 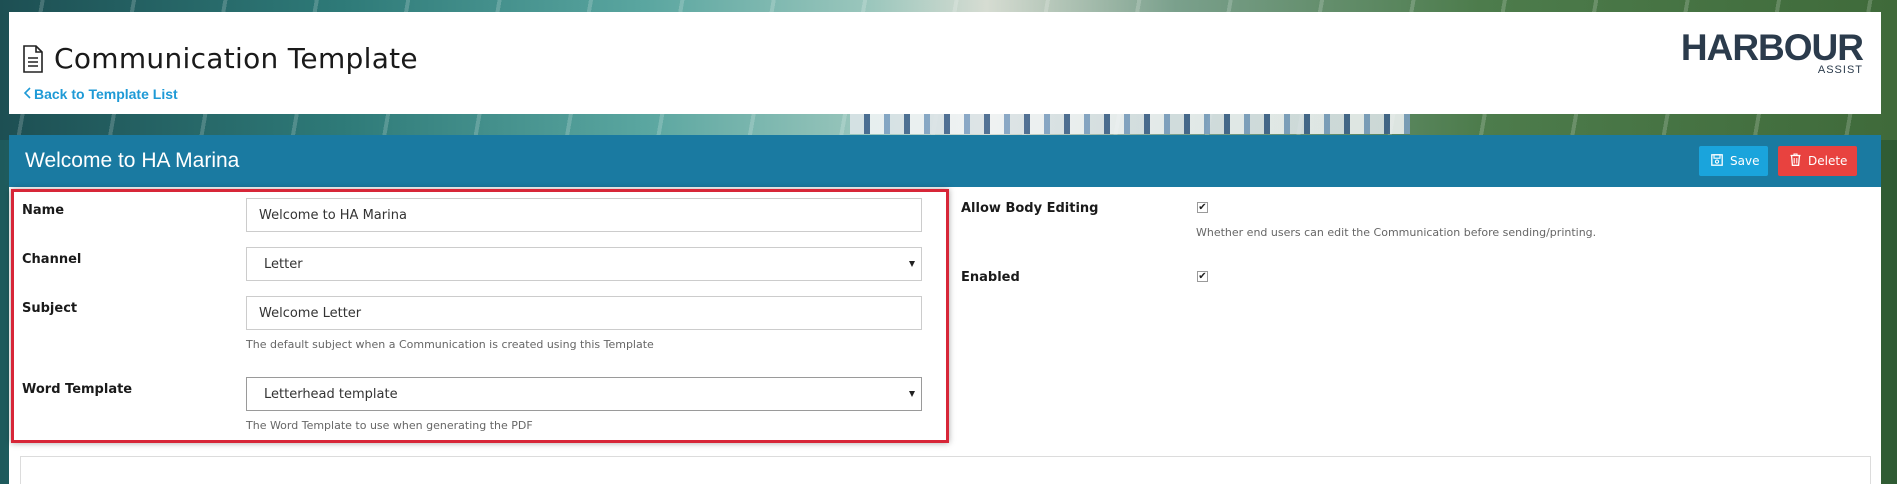 I want to click on delete-button: Delete, so click(x=1817, y=161).